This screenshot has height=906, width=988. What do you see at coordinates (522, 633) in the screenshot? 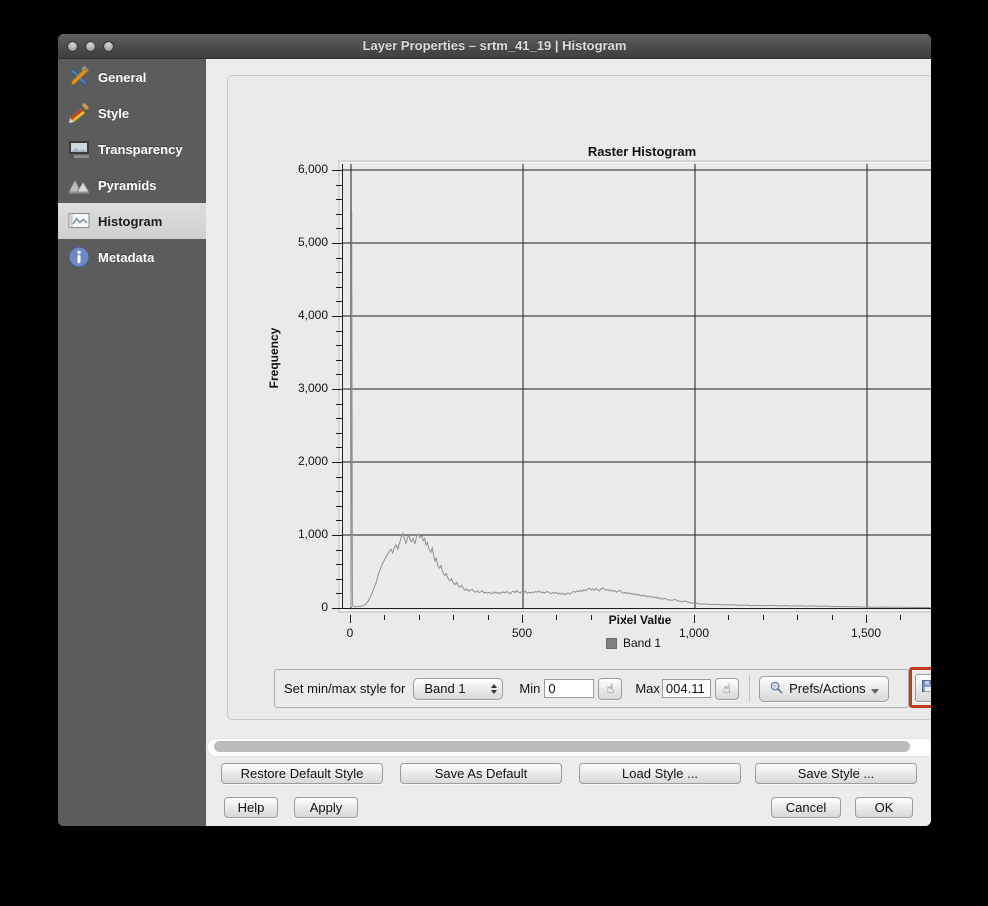
I see `x-tick-label: 500` at bounding box center [522, 633].